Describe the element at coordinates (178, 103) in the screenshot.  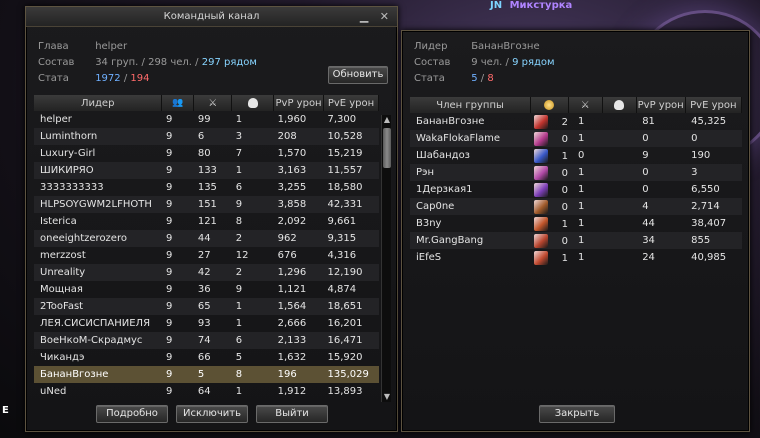
I see `col-members: 👥` at that location.